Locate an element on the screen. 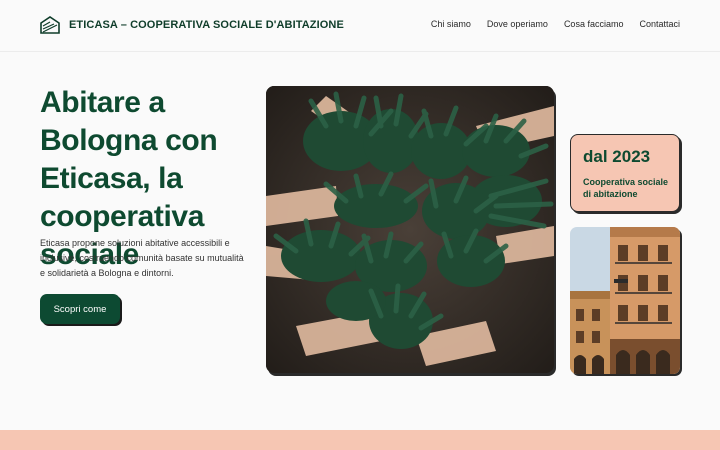 This screenshot has width=720, height=450. card-subtitle: Cooperativa sociale di abitazione is located at coordinates (626, 188).